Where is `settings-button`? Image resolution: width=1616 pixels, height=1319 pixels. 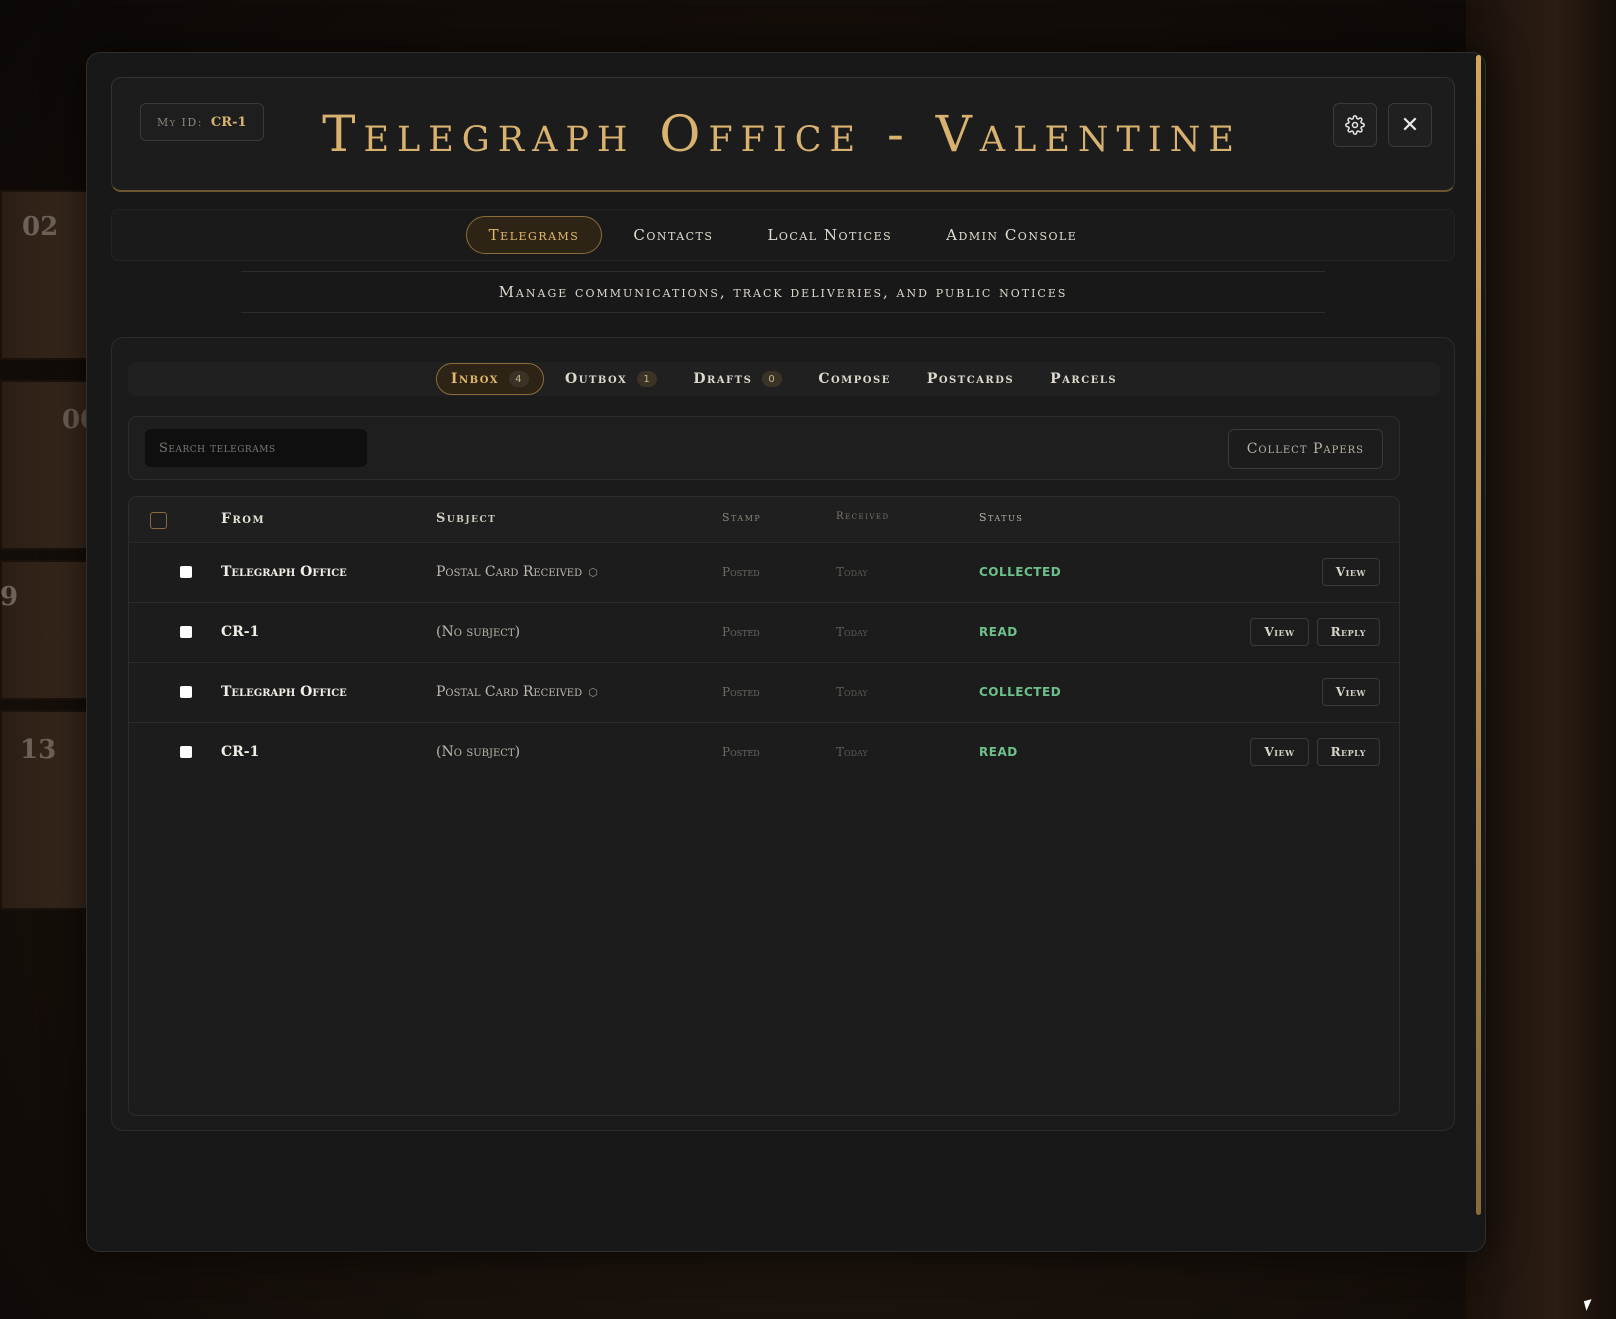
settings-button is located at coordinates (1355, 125).